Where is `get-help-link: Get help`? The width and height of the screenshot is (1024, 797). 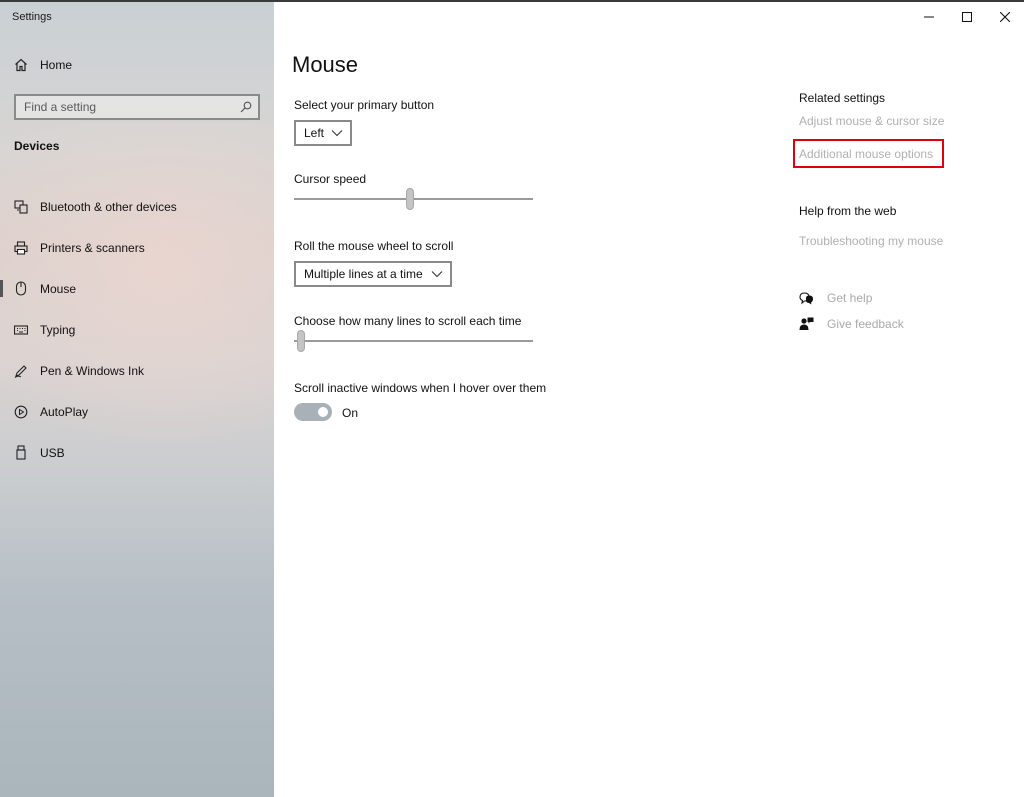 get-help-link: Get help is located at coordinates (835, 298).